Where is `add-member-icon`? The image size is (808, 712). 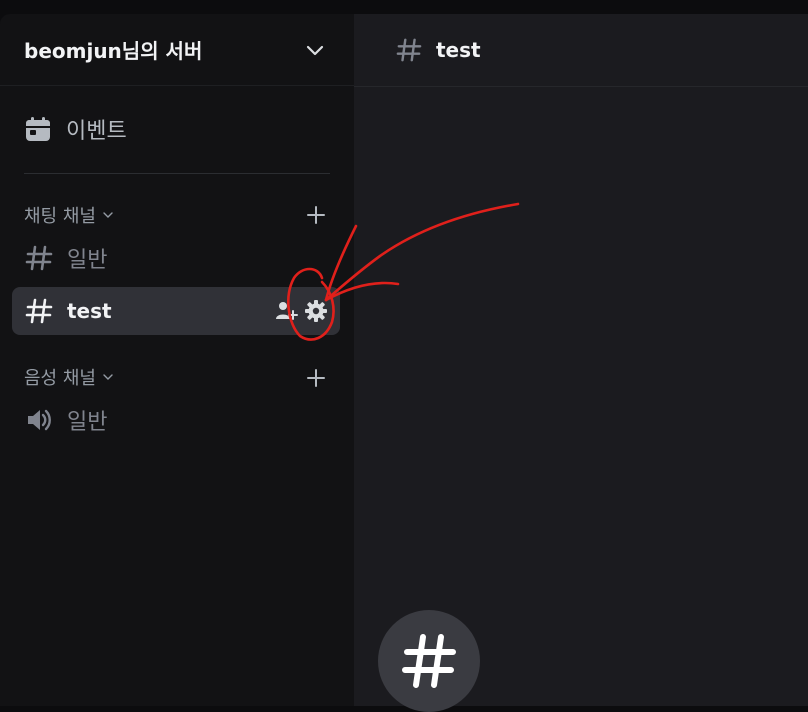 add-member-icon is located at coordinates (286, 311).